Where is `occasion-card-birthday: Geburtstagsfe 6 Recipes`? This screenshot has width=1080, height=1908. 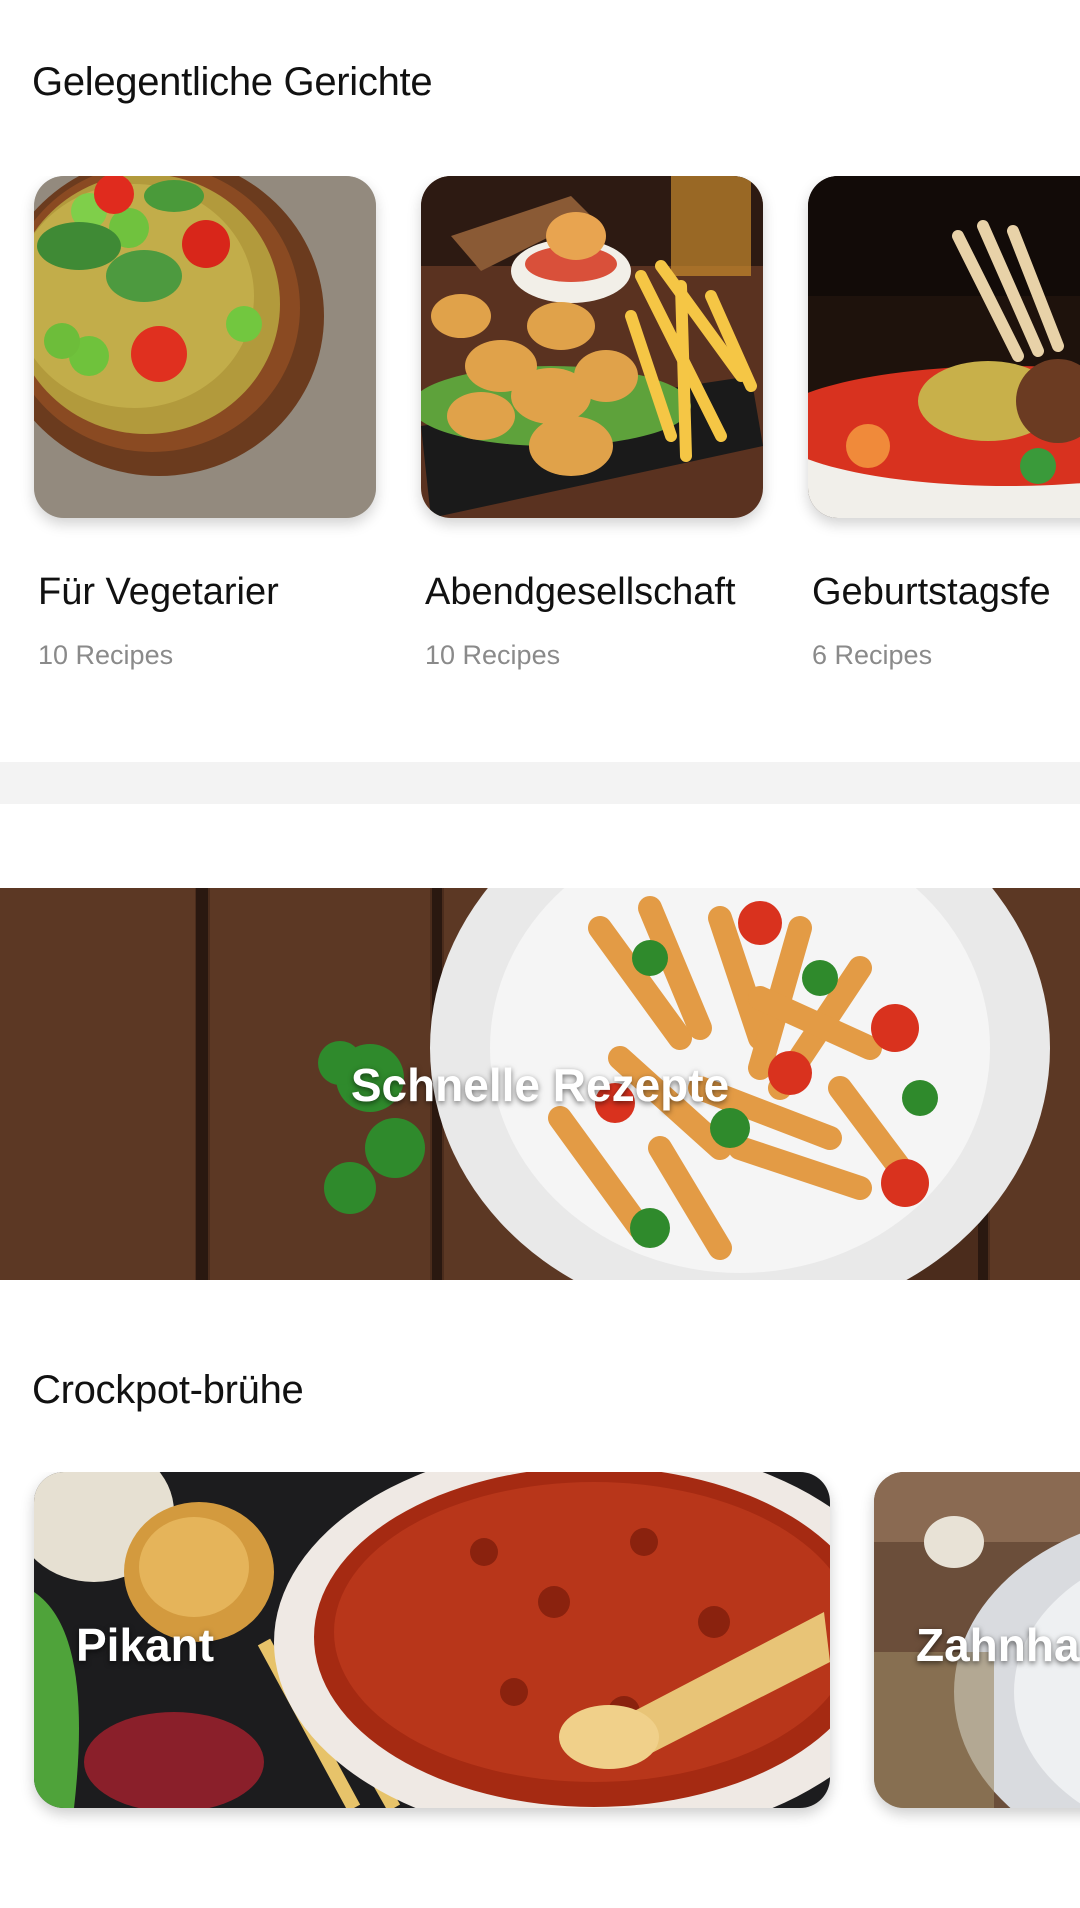 occasion-card-birthday: Geburtstagsfe 6 Recipes is located at coordinates (944, 423).